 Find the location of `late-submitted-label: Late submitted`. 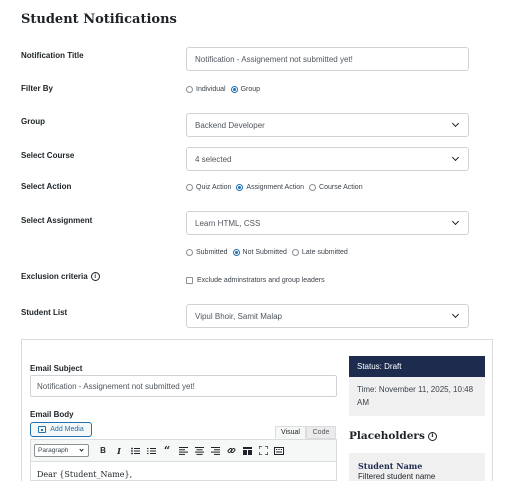

late-submitted-label: Late submitted is located at coordinates (324, 252).